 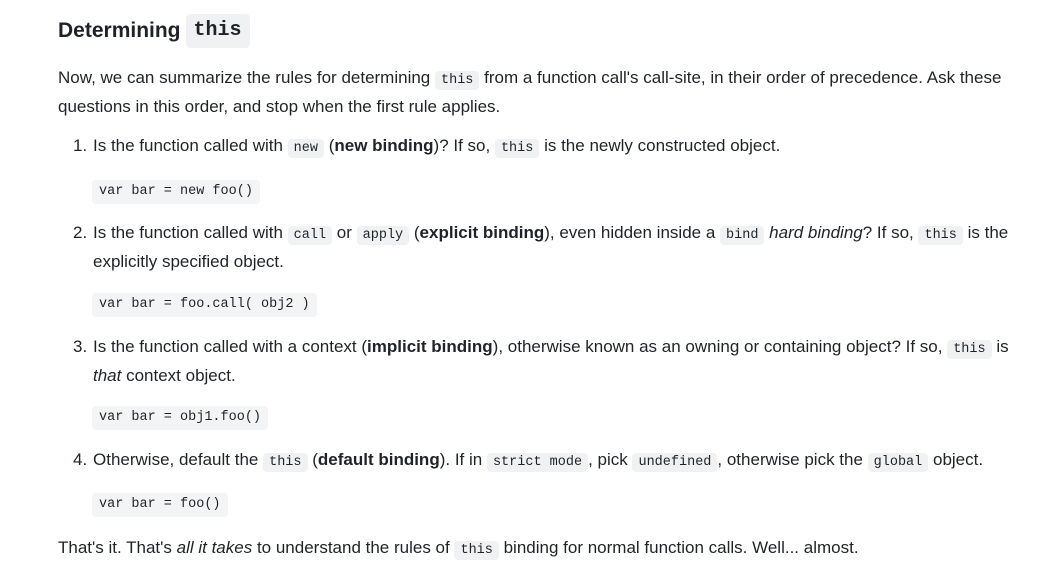 What do you see at coordinates (632, 232) in the screenshot?
I see `rule-text: ), even hidden inside a` at bounding box center [632, 232].